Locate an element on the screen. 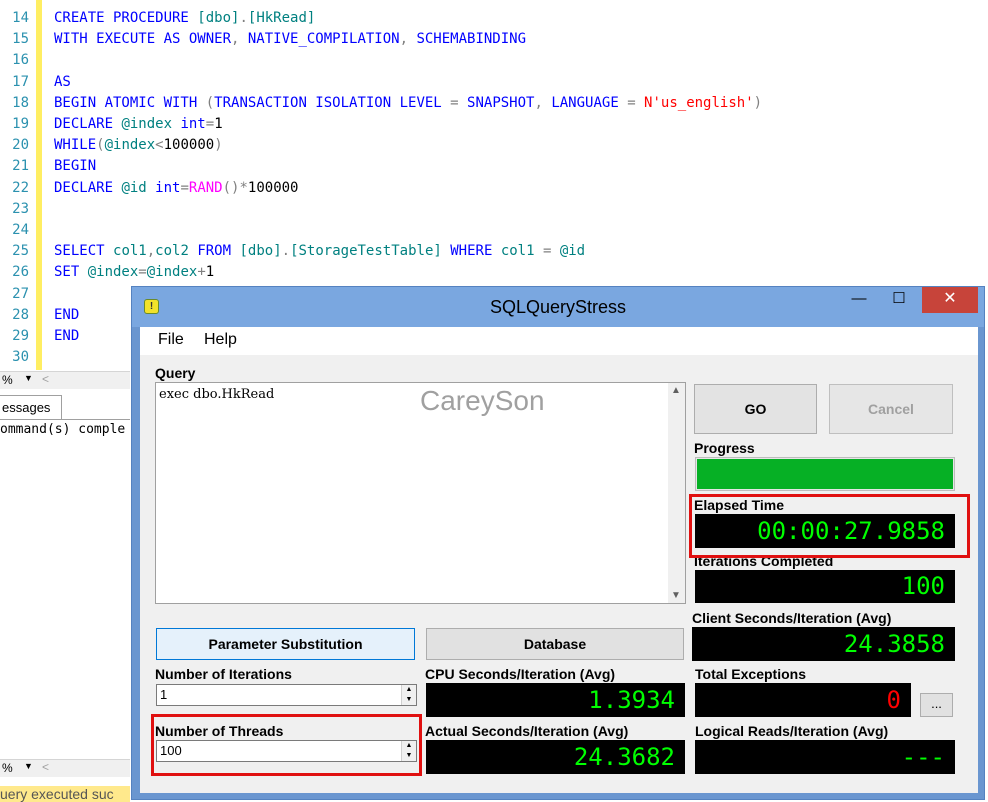  total-exceptions-label: Total Exceptions is located at coordinates (750, 674).